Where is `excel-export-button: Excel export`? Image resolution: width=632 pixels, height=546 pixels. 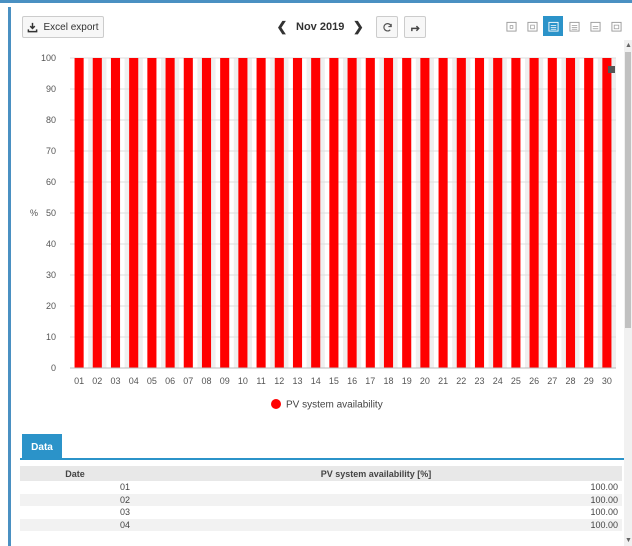 excel-export-button: Excel export is located at coordinates (63, 27).